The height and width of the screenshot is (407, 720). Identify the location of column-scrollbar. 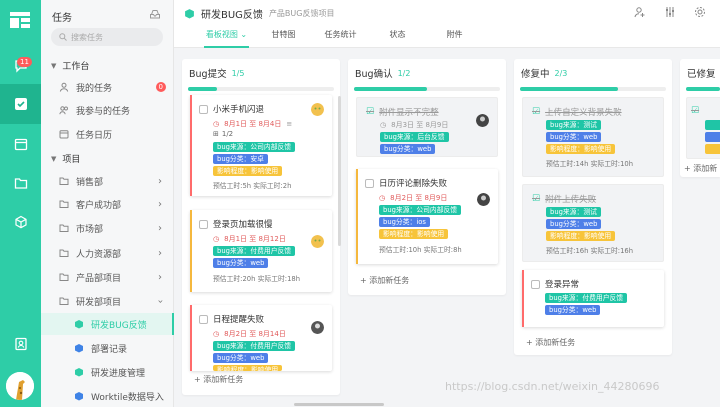
(339, 171).